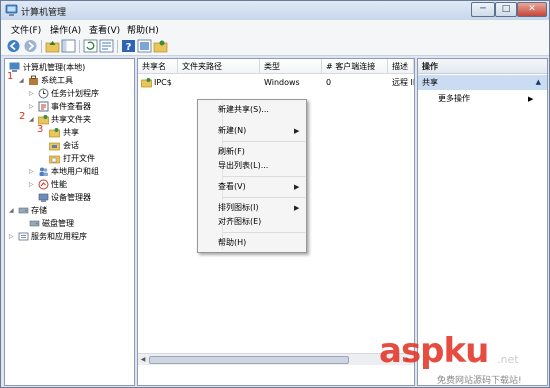 The height and width of the screenshot is (388, 550). I want to click on menu-action: 操作(A), so click(65, 29).